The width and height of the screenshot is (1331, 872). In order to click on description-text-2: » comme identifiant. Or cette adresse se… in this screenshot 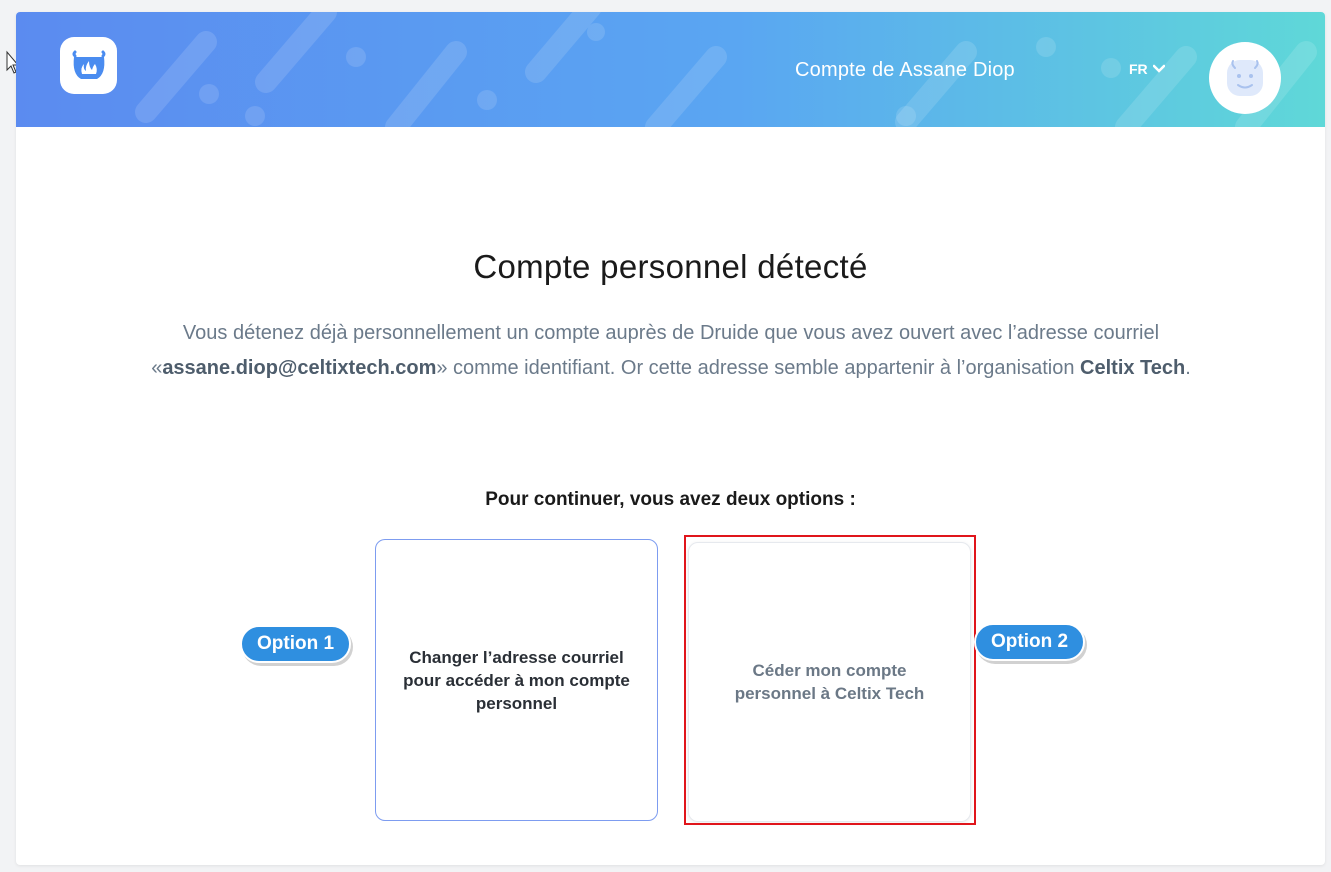, I will do `click(758, 368)`.